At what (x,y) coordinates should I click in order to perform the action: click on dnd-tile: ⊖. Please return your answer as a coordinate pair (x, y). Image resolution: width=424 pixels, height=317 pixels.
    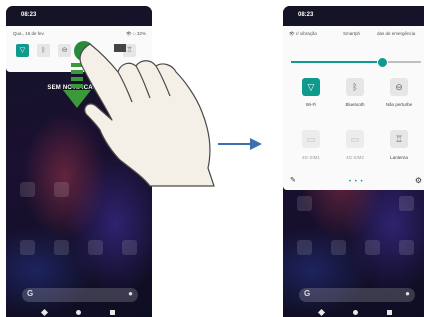
    Looking at the image, I should click on (399, 87).